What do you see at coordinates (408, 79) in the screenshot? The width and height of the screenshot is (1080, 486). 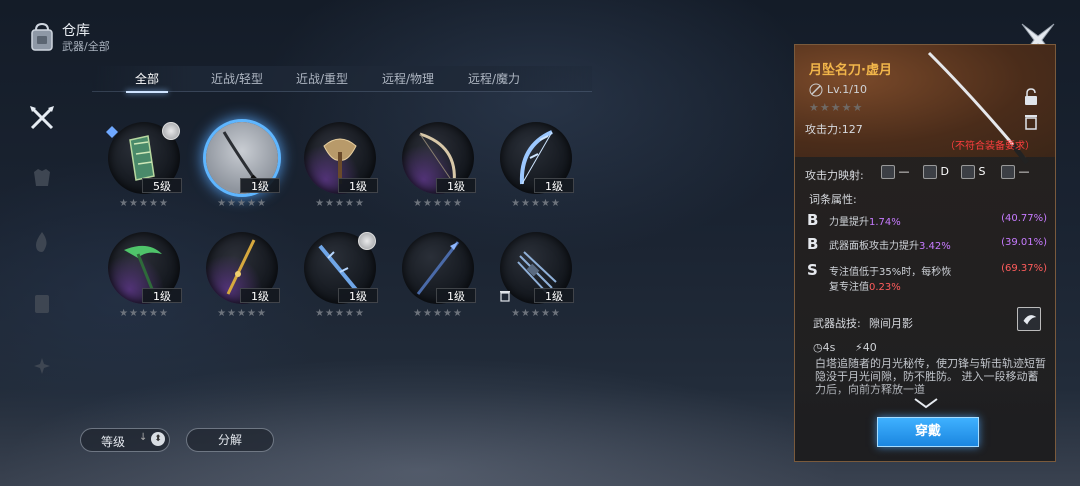 I see `tab-ranged-physical: 远程/物理` at bounding box center [408, 79].